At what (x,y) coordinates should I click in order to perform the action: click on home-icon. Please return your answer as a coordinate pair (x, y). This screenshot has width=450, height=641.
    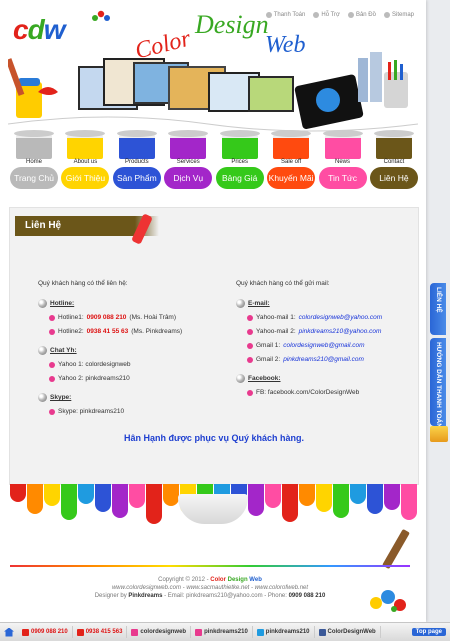
    Looking at the image, I should click on (9, 632).